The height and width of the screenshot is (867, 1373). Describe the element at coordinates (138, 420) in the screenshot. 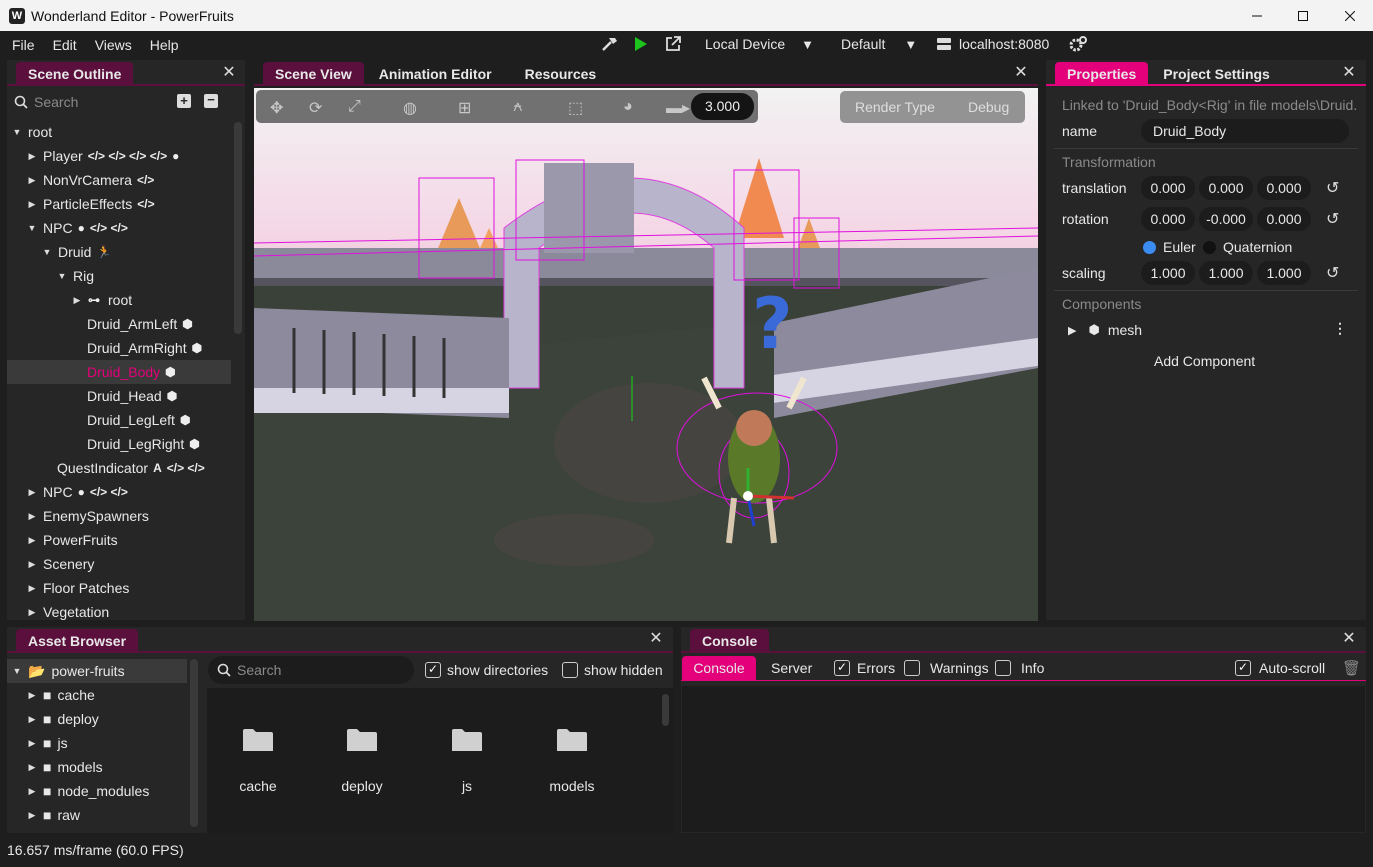

I see `tree-item-druid-legleft: Druid_LegLeft ⬢` at that location.